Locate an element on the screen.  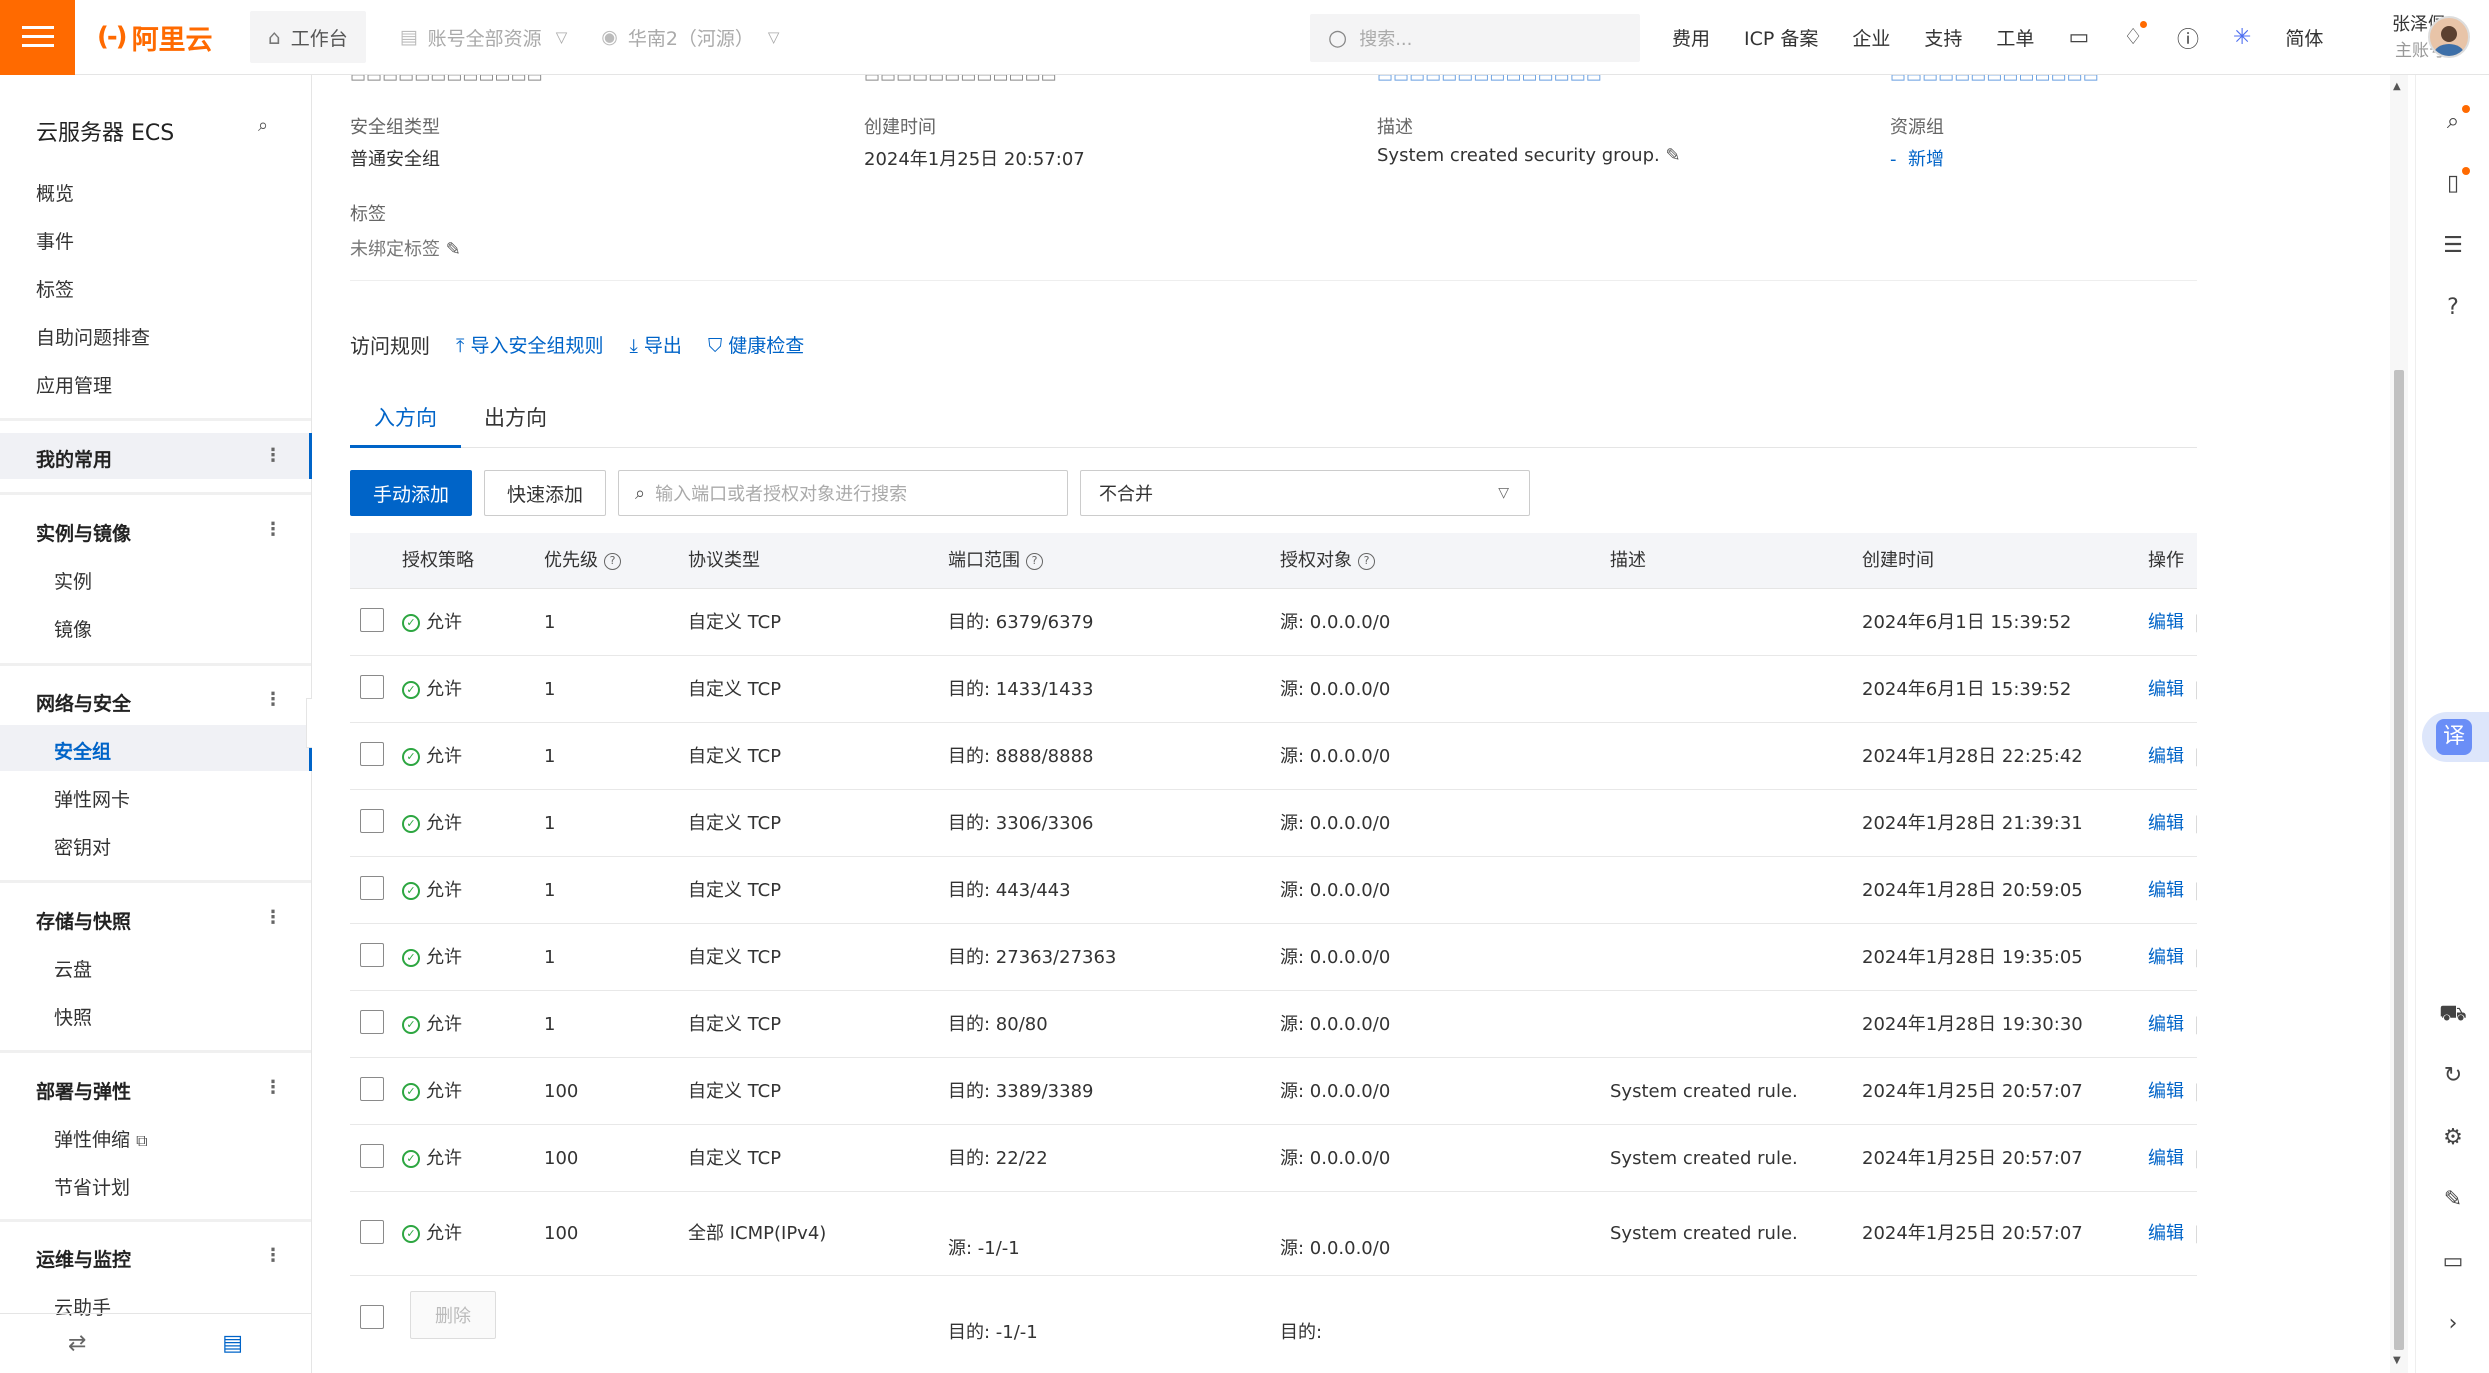
export-link: ⤓ 导出 is located at coordinates (655, 344).